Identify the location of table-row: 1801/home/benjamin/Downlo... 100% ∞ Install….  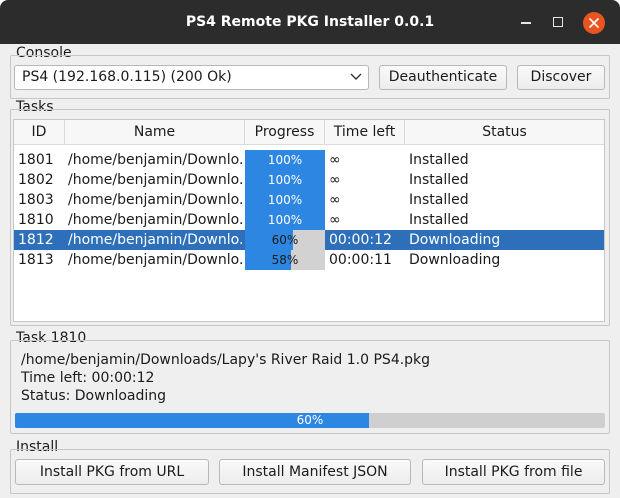
(309, 160).